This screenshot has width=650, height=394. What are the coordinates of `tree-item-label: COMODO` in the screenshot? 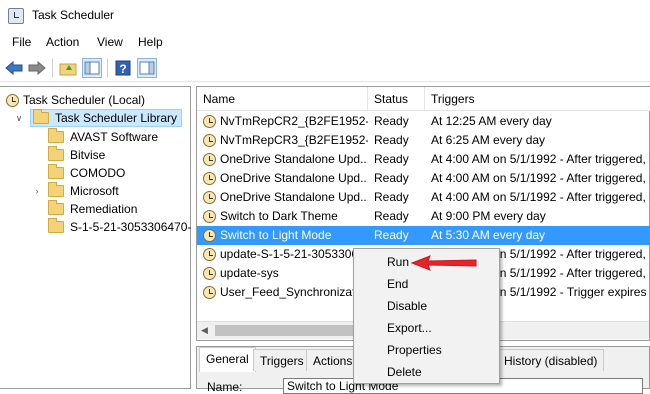 It's located at (98, 173).